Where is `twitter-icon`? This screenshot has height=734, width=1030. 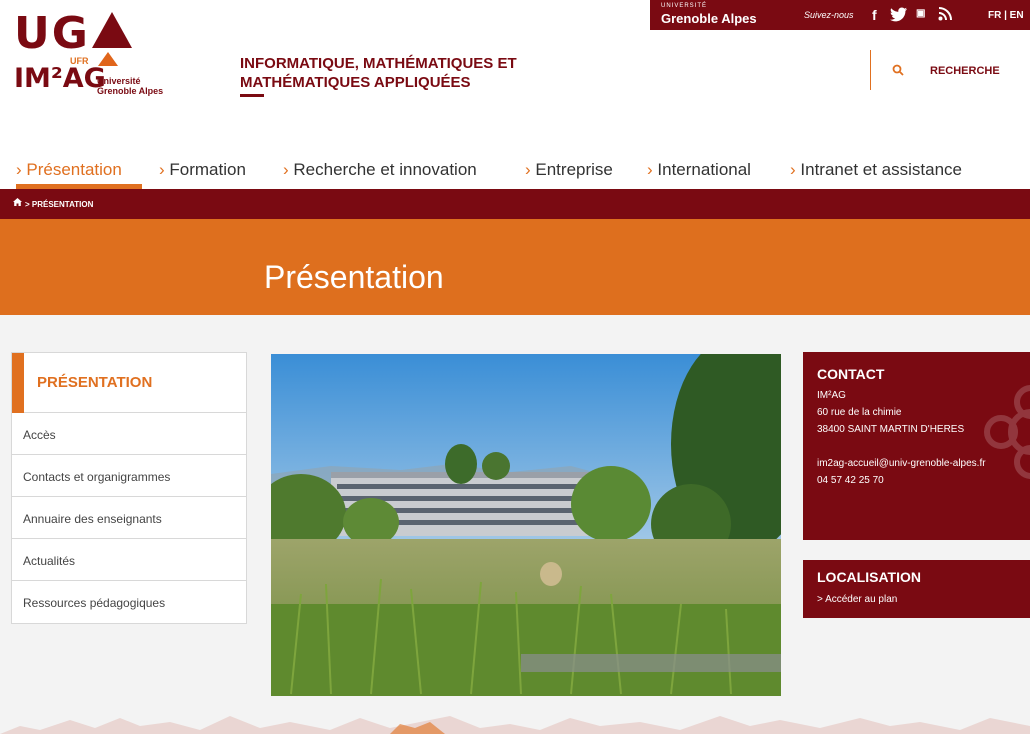 twitter-icon is located at coordinates (899, 16).